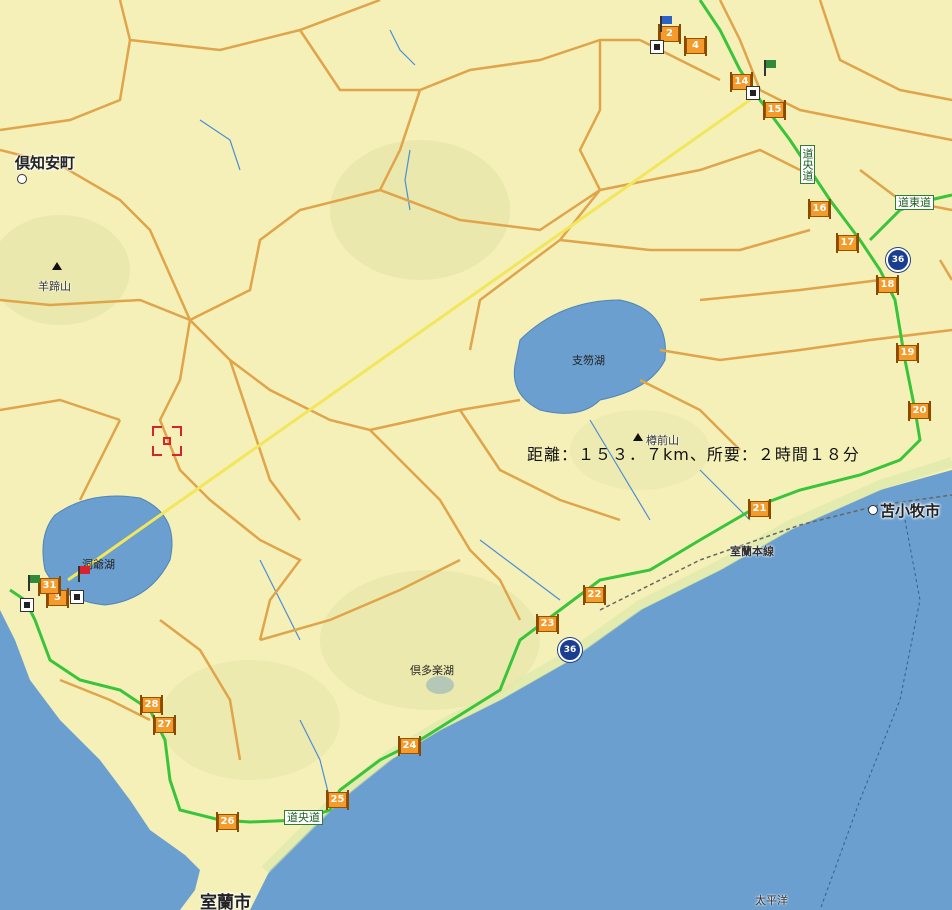  What do you see at coordinates (695, 46) in the screenshot?
I see `ic-marker: 4` at bounding box center [695, 46].